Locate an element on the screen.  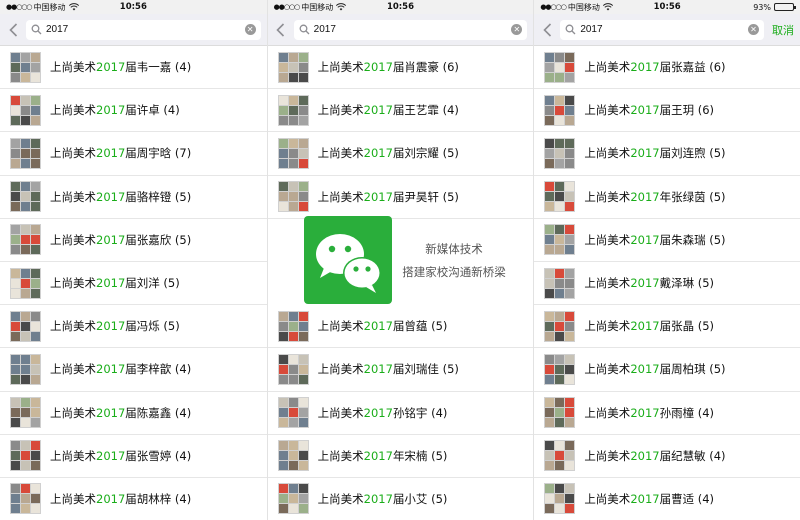
result-row: 上尚美术2017年宋楠 (5) is located at coordinates (400, 456).